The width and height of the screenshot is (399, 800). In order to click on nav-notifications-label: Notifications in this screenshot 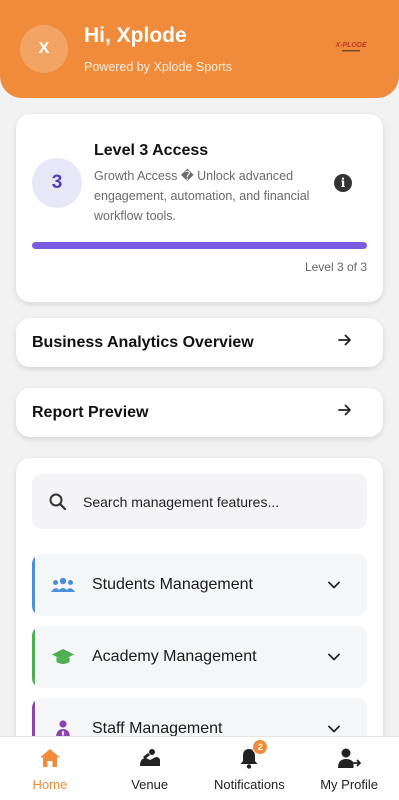, I will do `click(249, 784)`.